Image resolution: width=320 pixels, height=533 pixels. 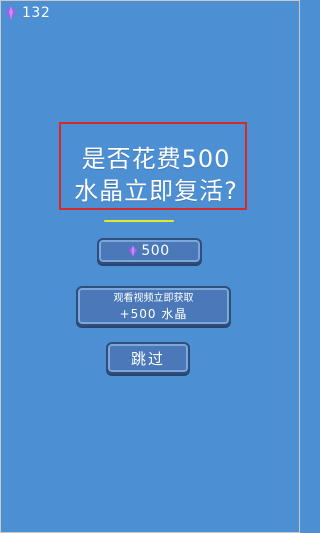 What do you see at coordinates (155, 251) in the screenshot?
I see `pay-amount-label: 500` at bounding box center [155, 251].